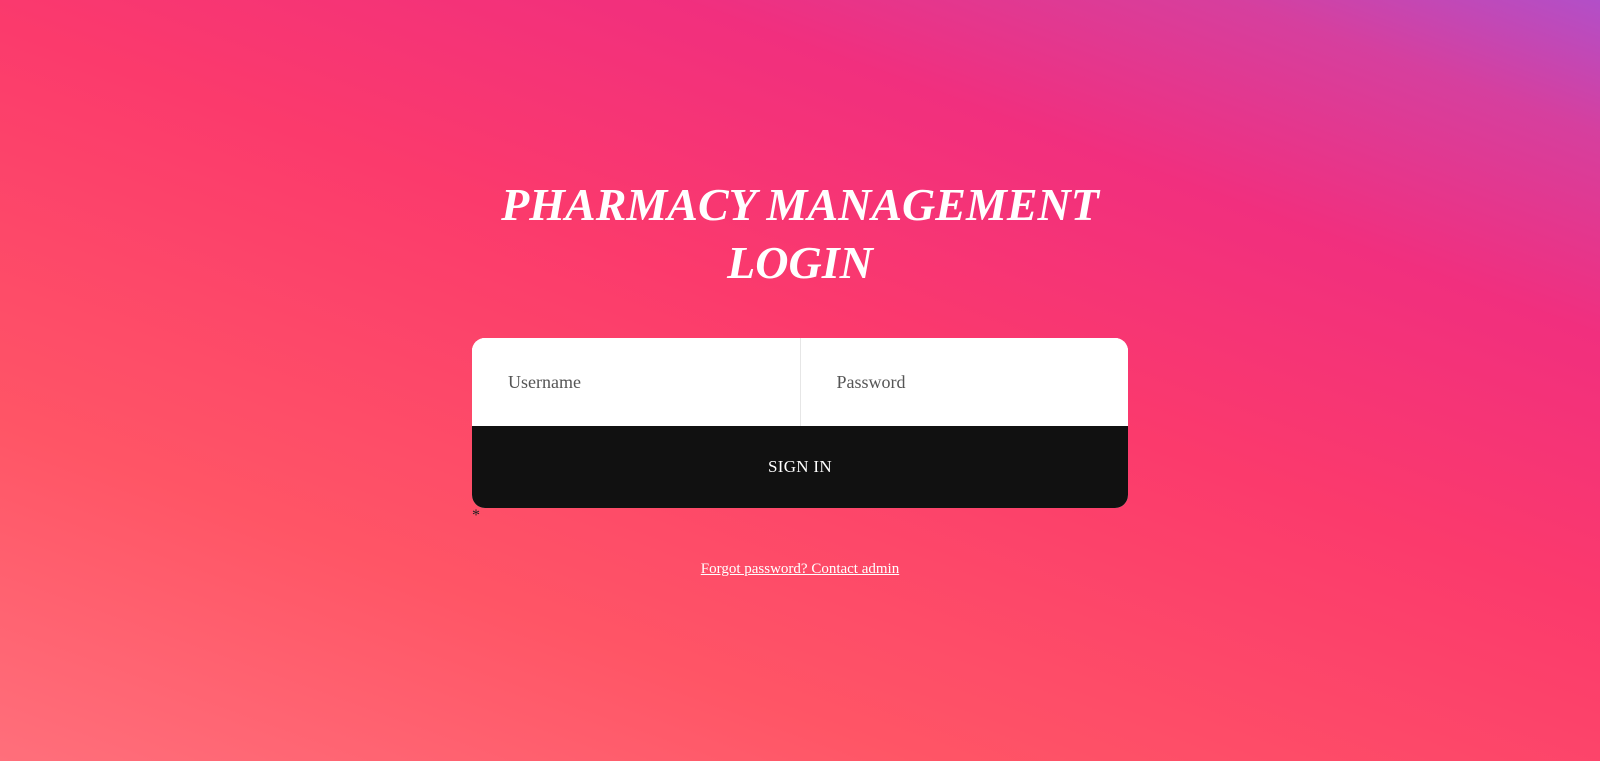 The height and width of the screenshot is (761, 1600). What do you see at coordinates (636, 382) in the screenshot?
I see `username-input` at bounding box center [636, 382].